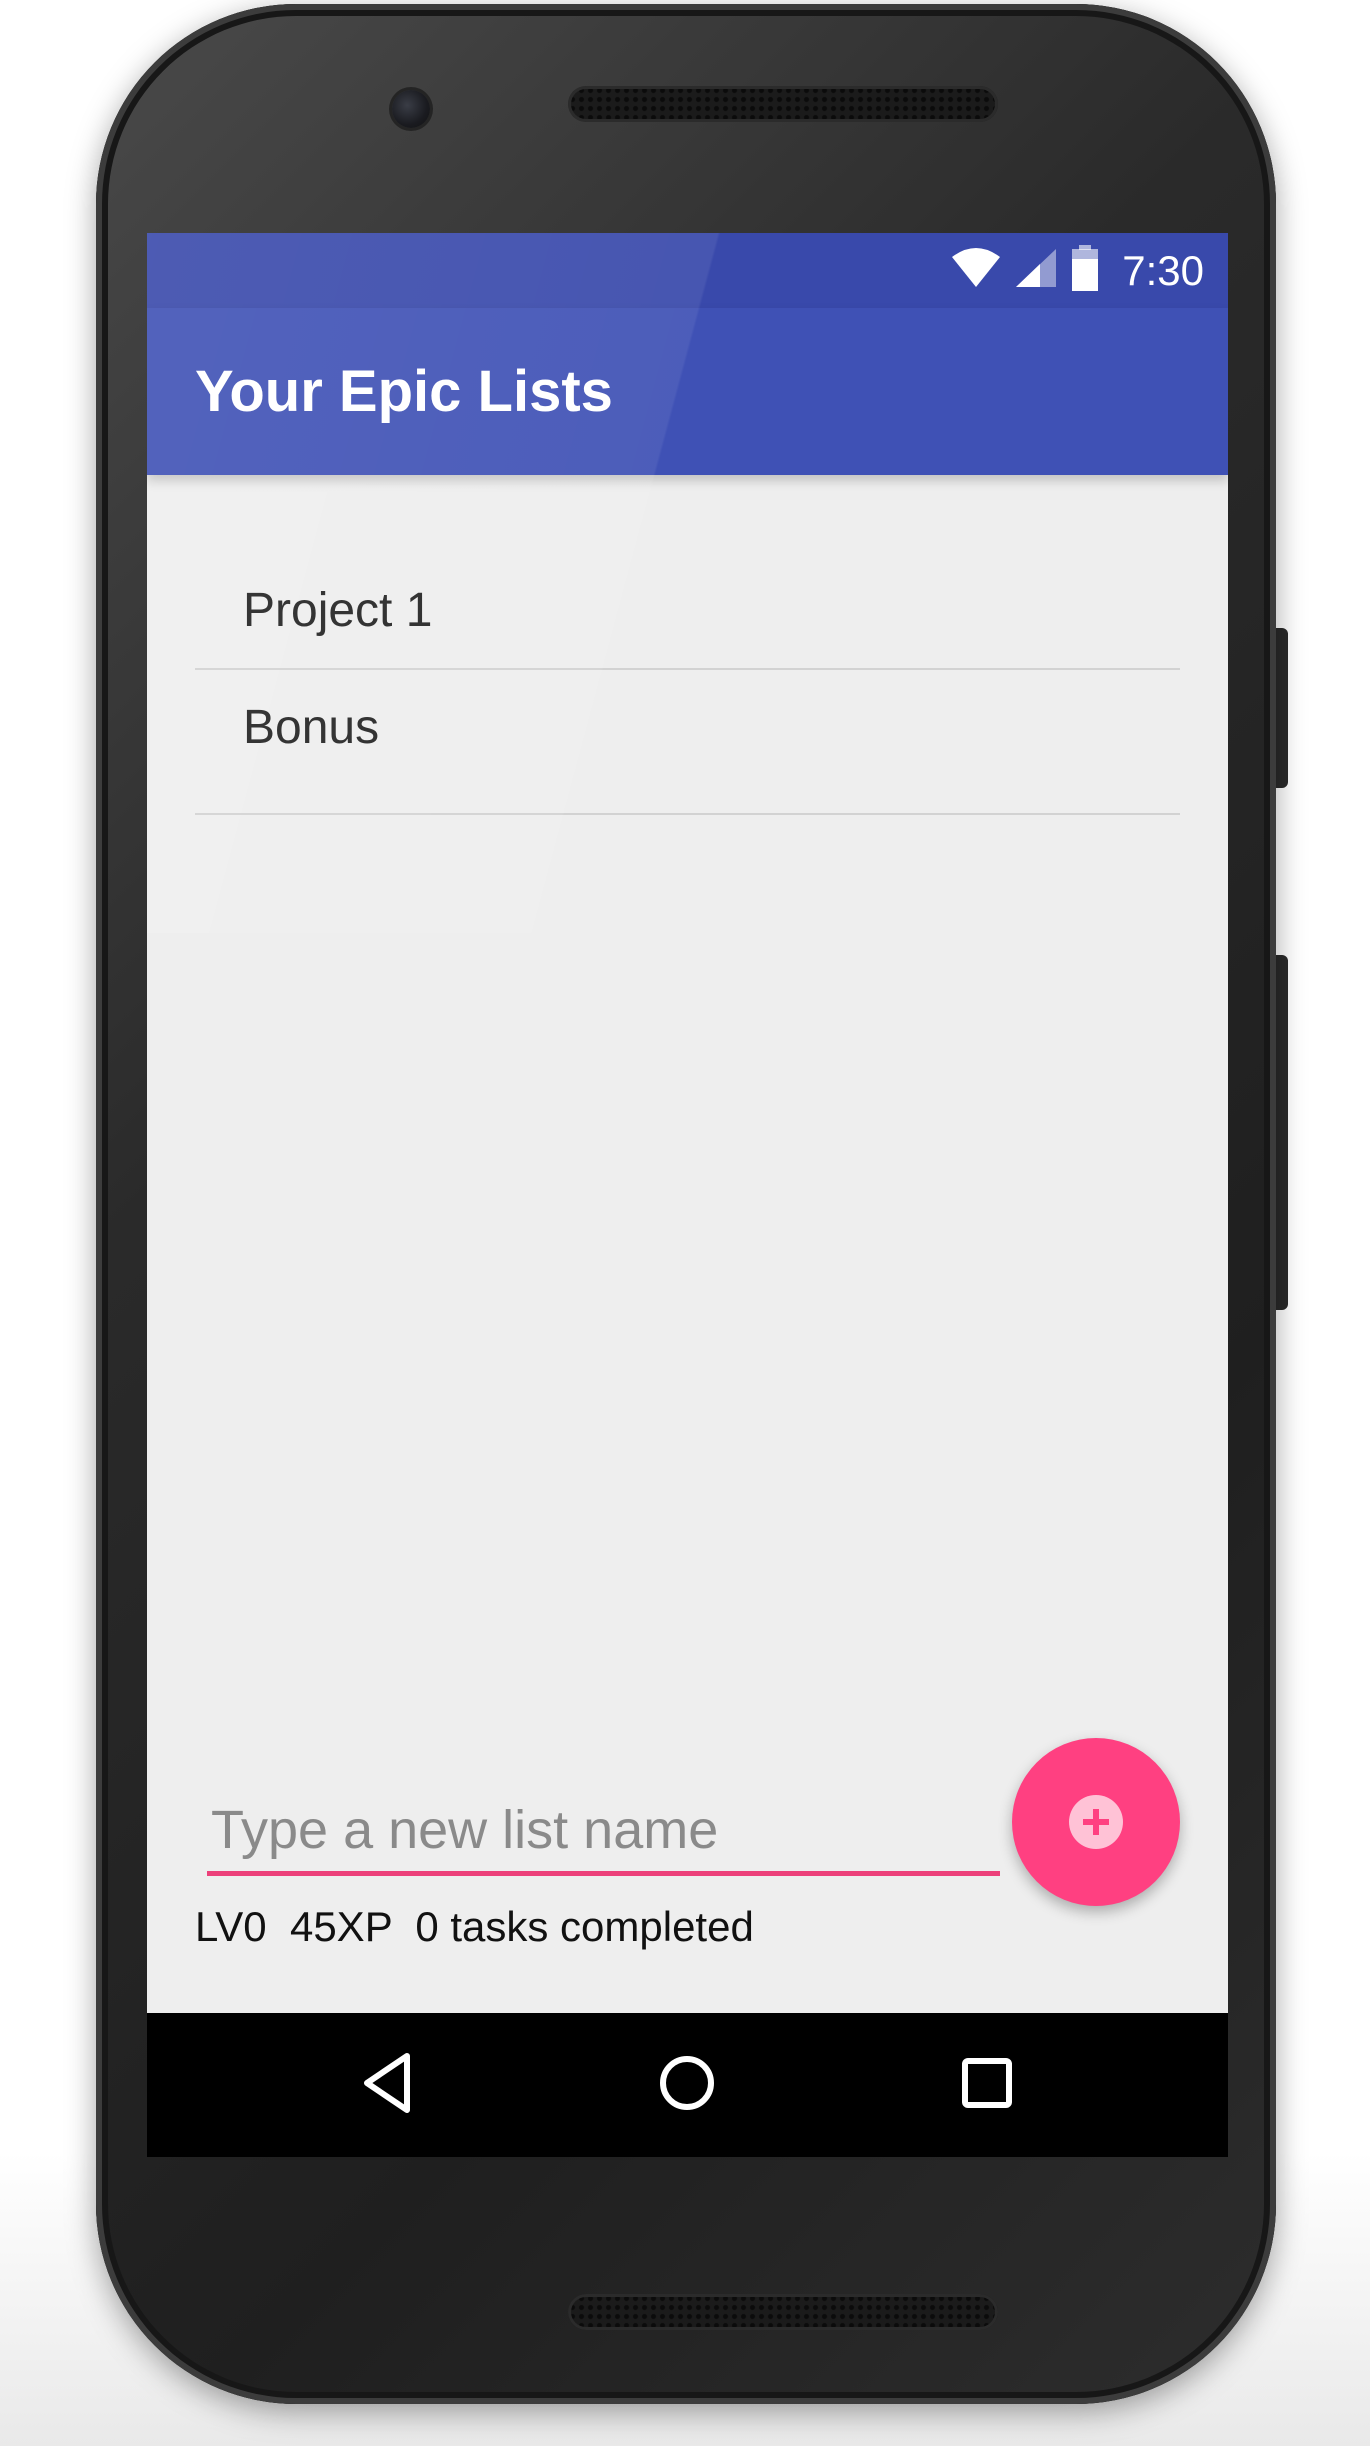 This screenshot has width=1370, height=2446. I want to click on wifi-icon, so click(976, 270).